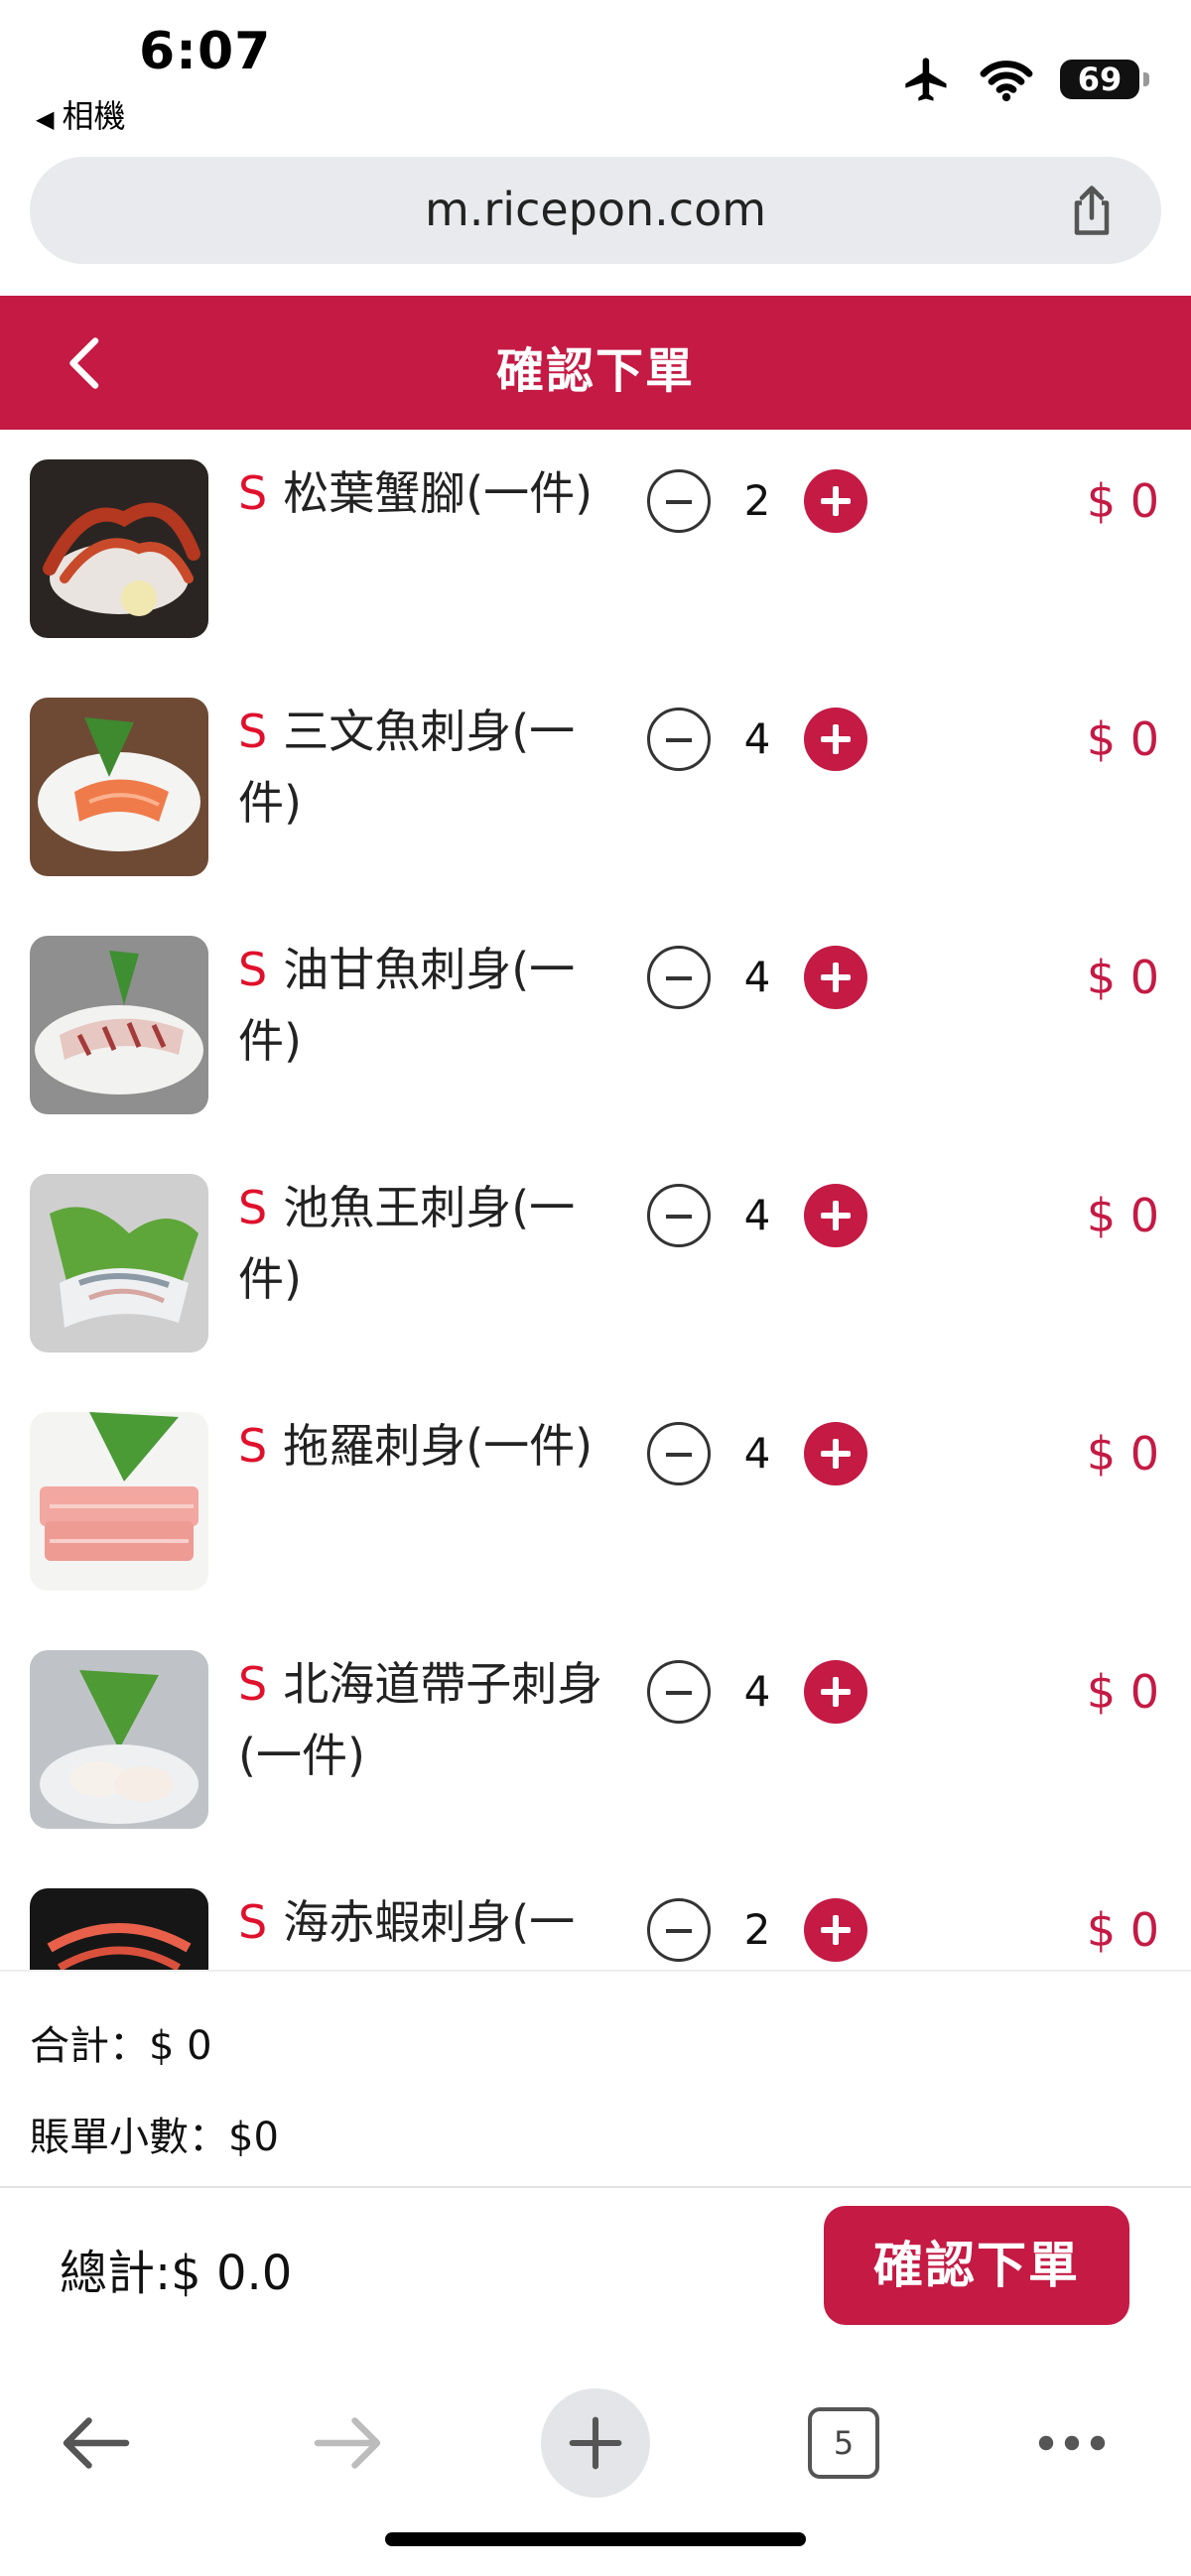 The height and width of the screenshot is (2576, 1191). What do you see at coordinates (177, 2273) in the screenshot?
I see `grand-total: 總計:$ 0.0` at bounding box center [177, 2273].